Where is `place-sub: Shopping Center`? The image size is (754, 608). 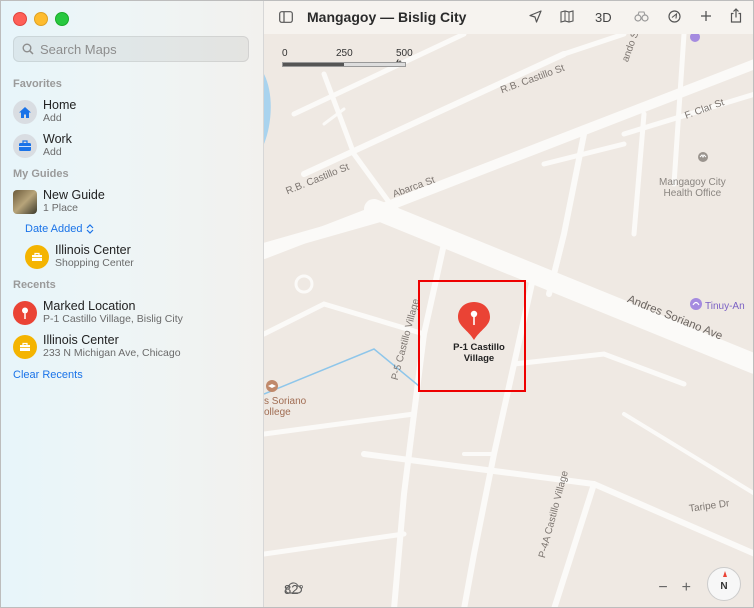
place-sub: Shopping Center is located at coordinates (94, 263).